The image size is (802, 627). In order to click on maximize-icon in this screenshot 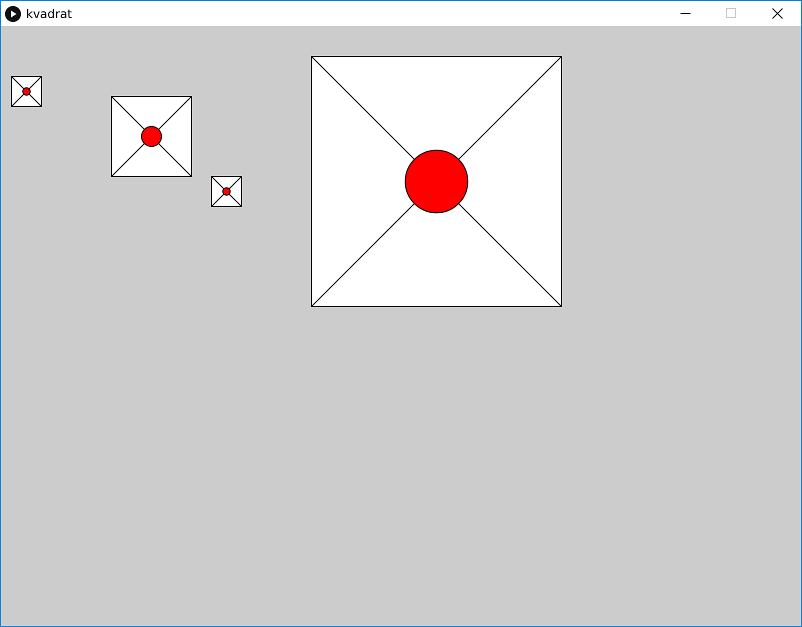, I will do `click(731, 13)`.